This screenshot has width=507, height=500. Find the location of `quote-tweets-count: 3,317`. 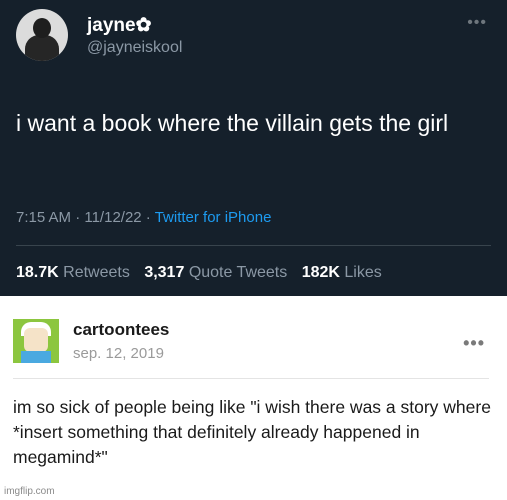

quote-tweets-count: 3,317 is located at coordinates (164, 272).